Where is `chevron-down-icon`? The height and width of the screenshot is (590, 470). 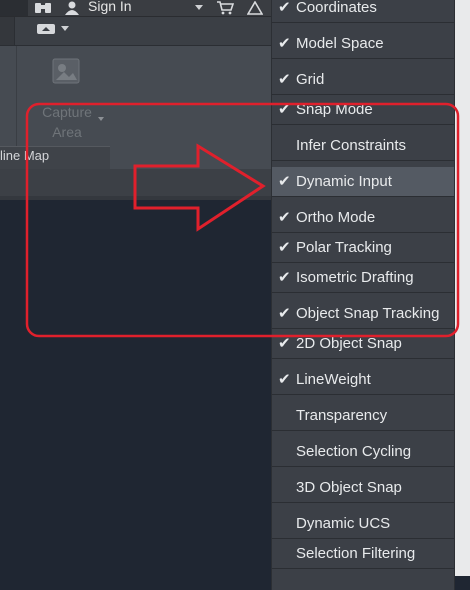
chevron-down-icon is located at coordinates (65, 28).